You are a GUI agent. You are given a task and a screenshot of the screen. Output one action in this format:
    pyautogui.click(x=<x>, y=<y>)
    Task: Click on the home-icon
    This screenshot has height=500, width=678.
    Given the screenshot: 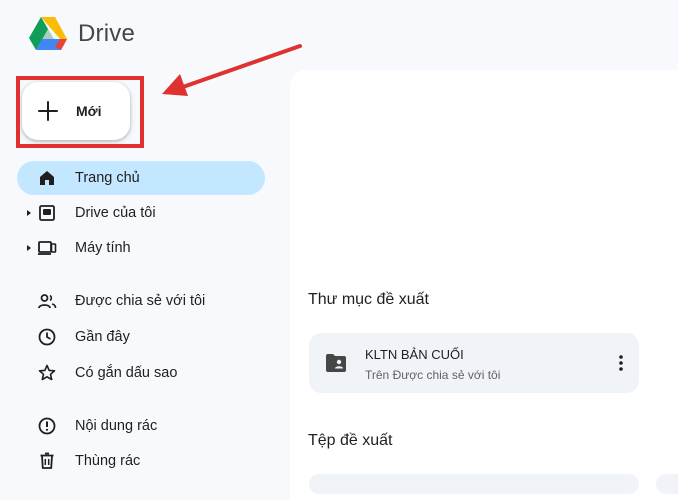 What is the action you would take?
    pyautogui.click(x=47, y=178)
    